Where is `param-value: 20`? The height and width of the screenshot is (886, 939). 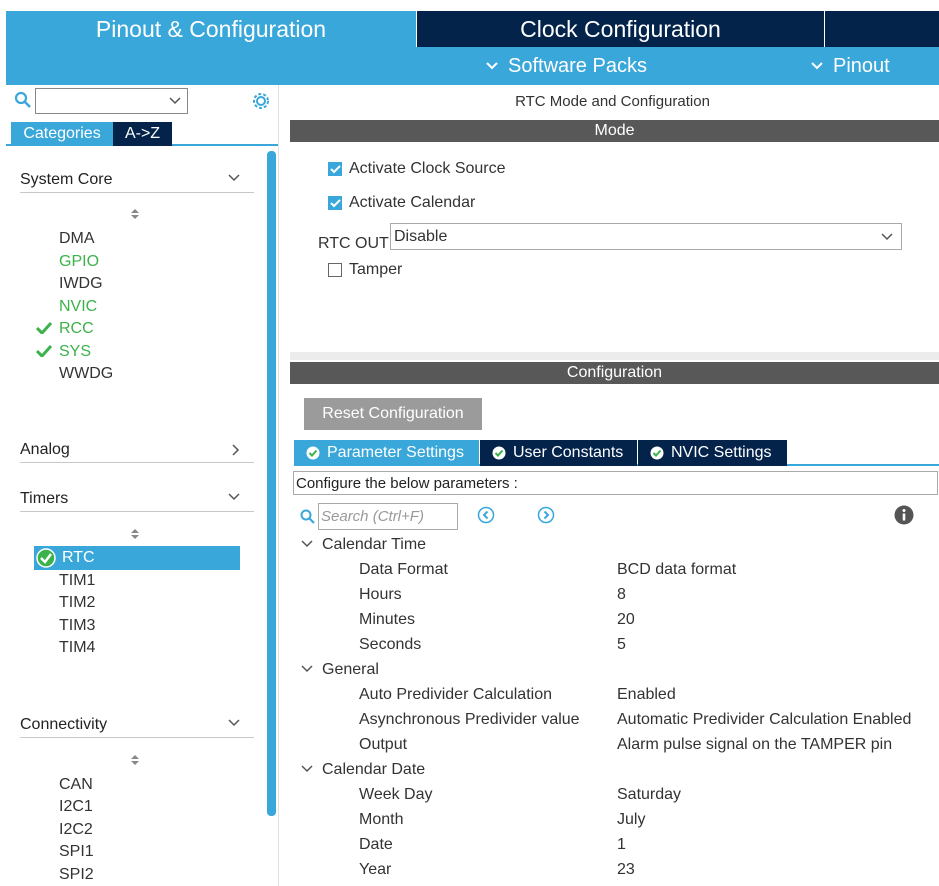 param-value: 20 is located at coordinates (626, 620).